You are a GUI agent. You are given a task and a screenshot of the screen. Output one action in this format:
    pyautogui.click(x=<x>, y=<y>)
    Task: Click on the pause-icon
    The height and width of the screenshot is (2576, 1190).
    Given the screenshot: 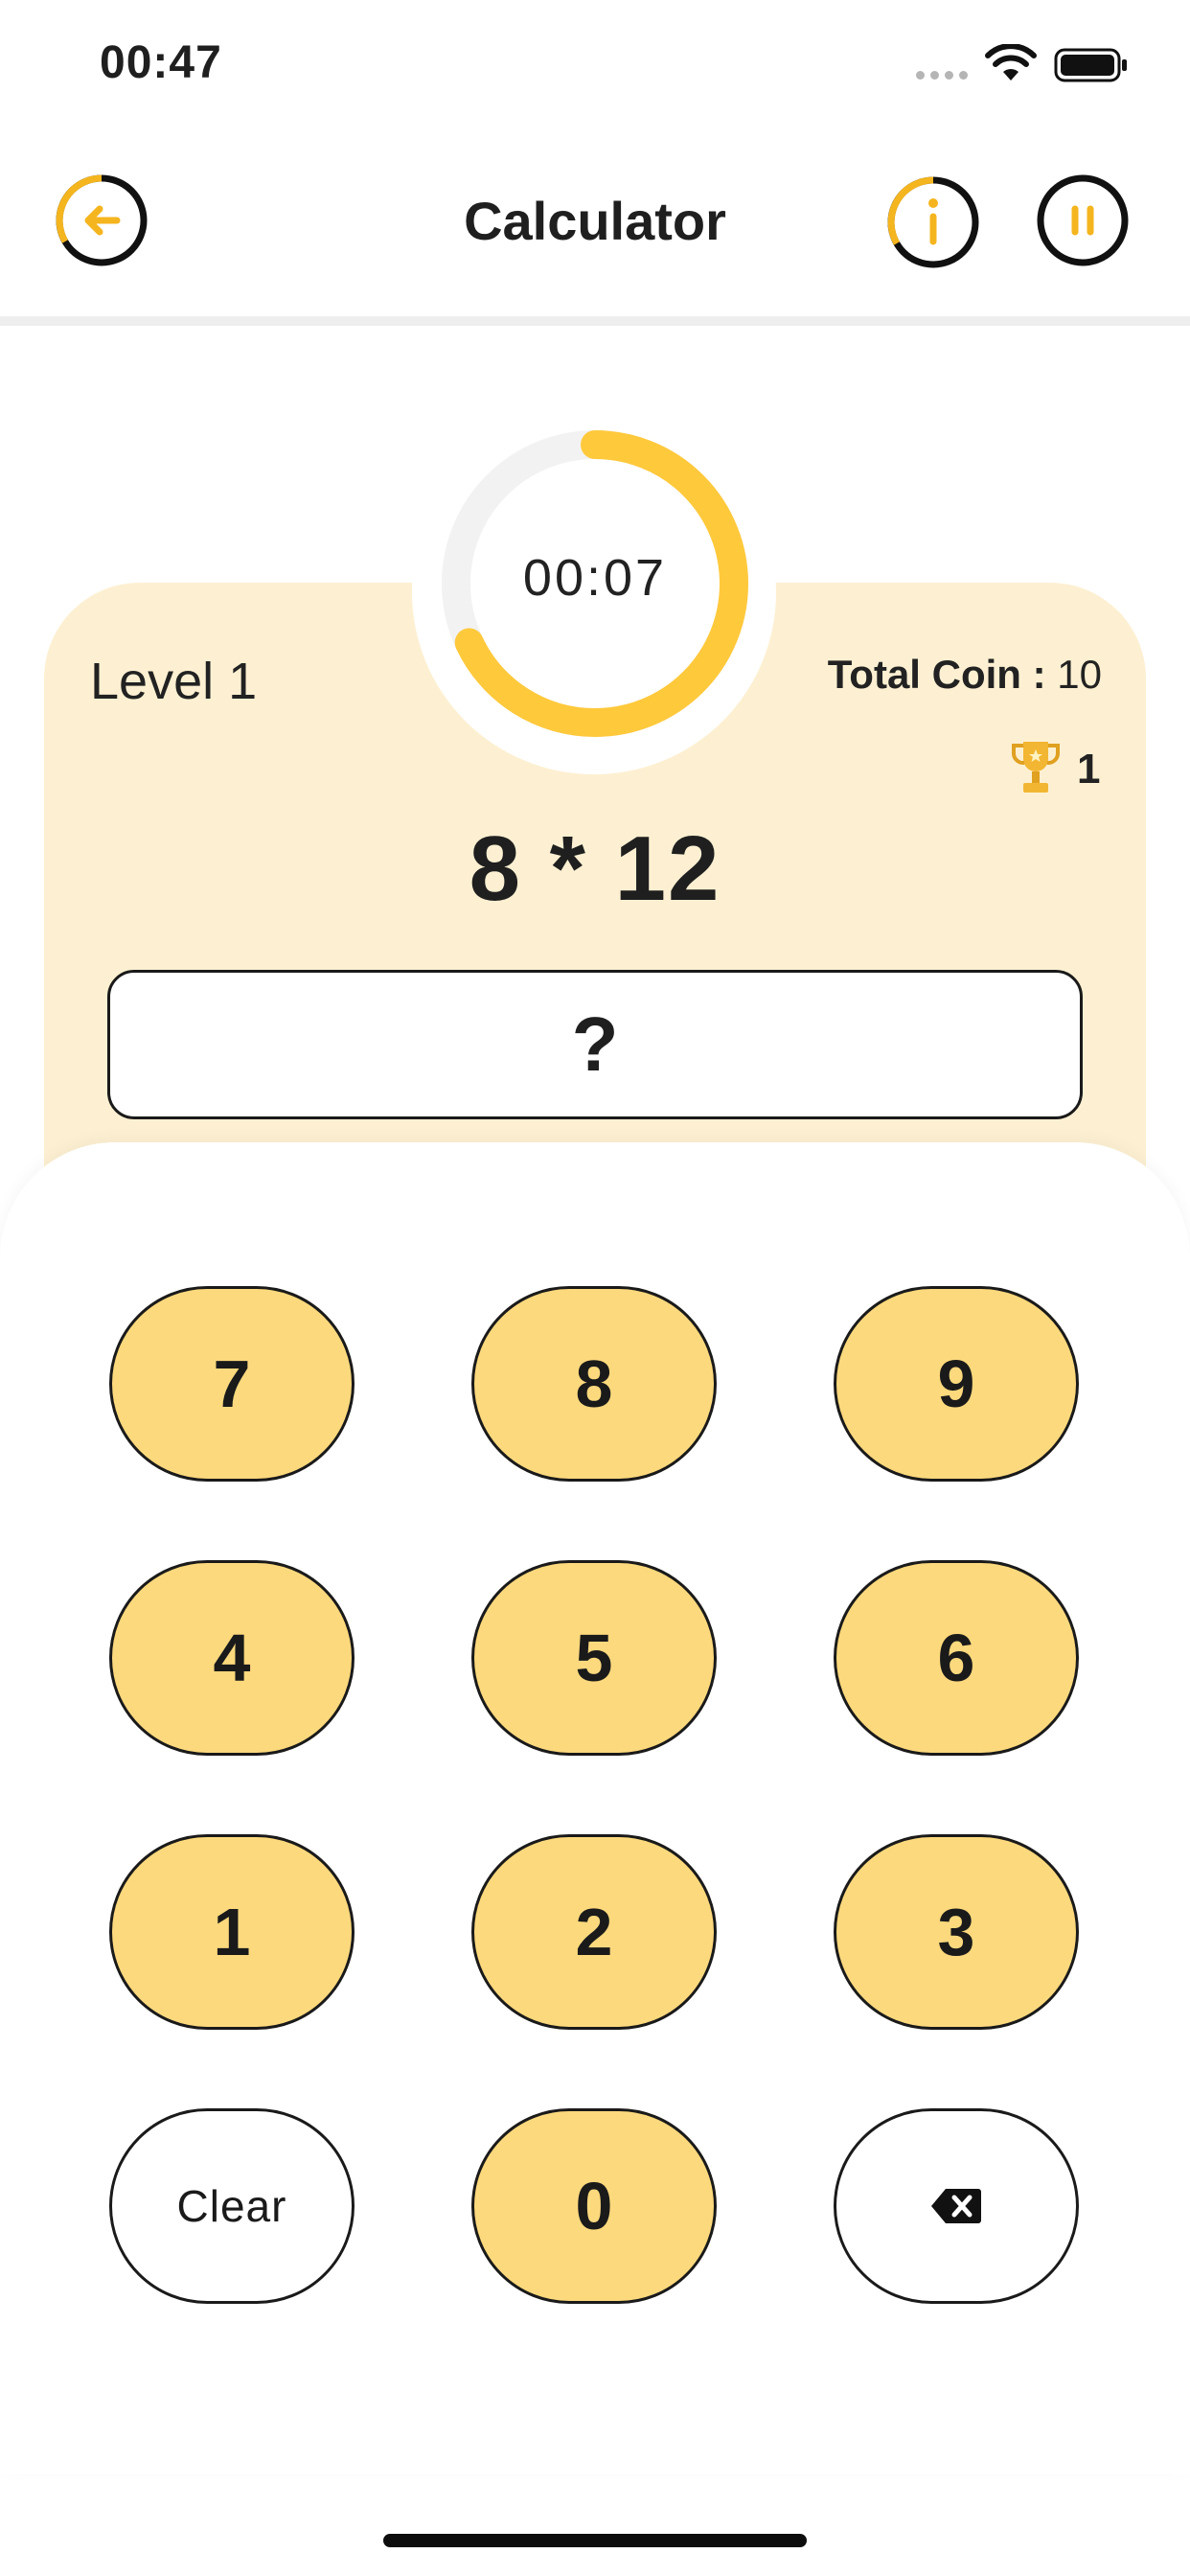 What is the action you would take?
    pyautogui.click(x=1083, y=220)
    